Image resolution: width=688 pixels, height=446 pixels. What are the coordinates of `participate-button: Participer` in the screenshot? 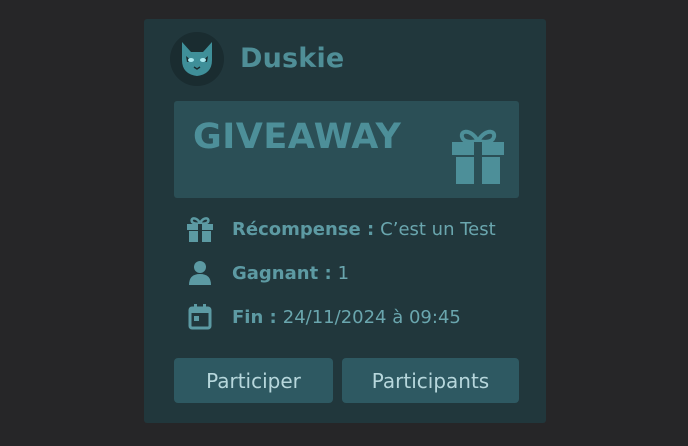 It's located at (253, 380).